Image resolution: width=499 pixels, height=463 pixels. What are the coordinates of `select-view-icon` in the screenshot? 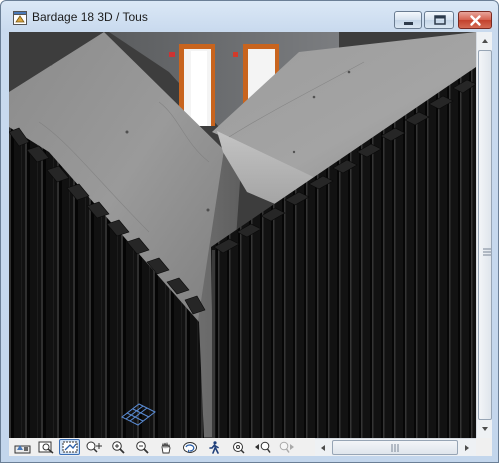 It's located at (22, 449).